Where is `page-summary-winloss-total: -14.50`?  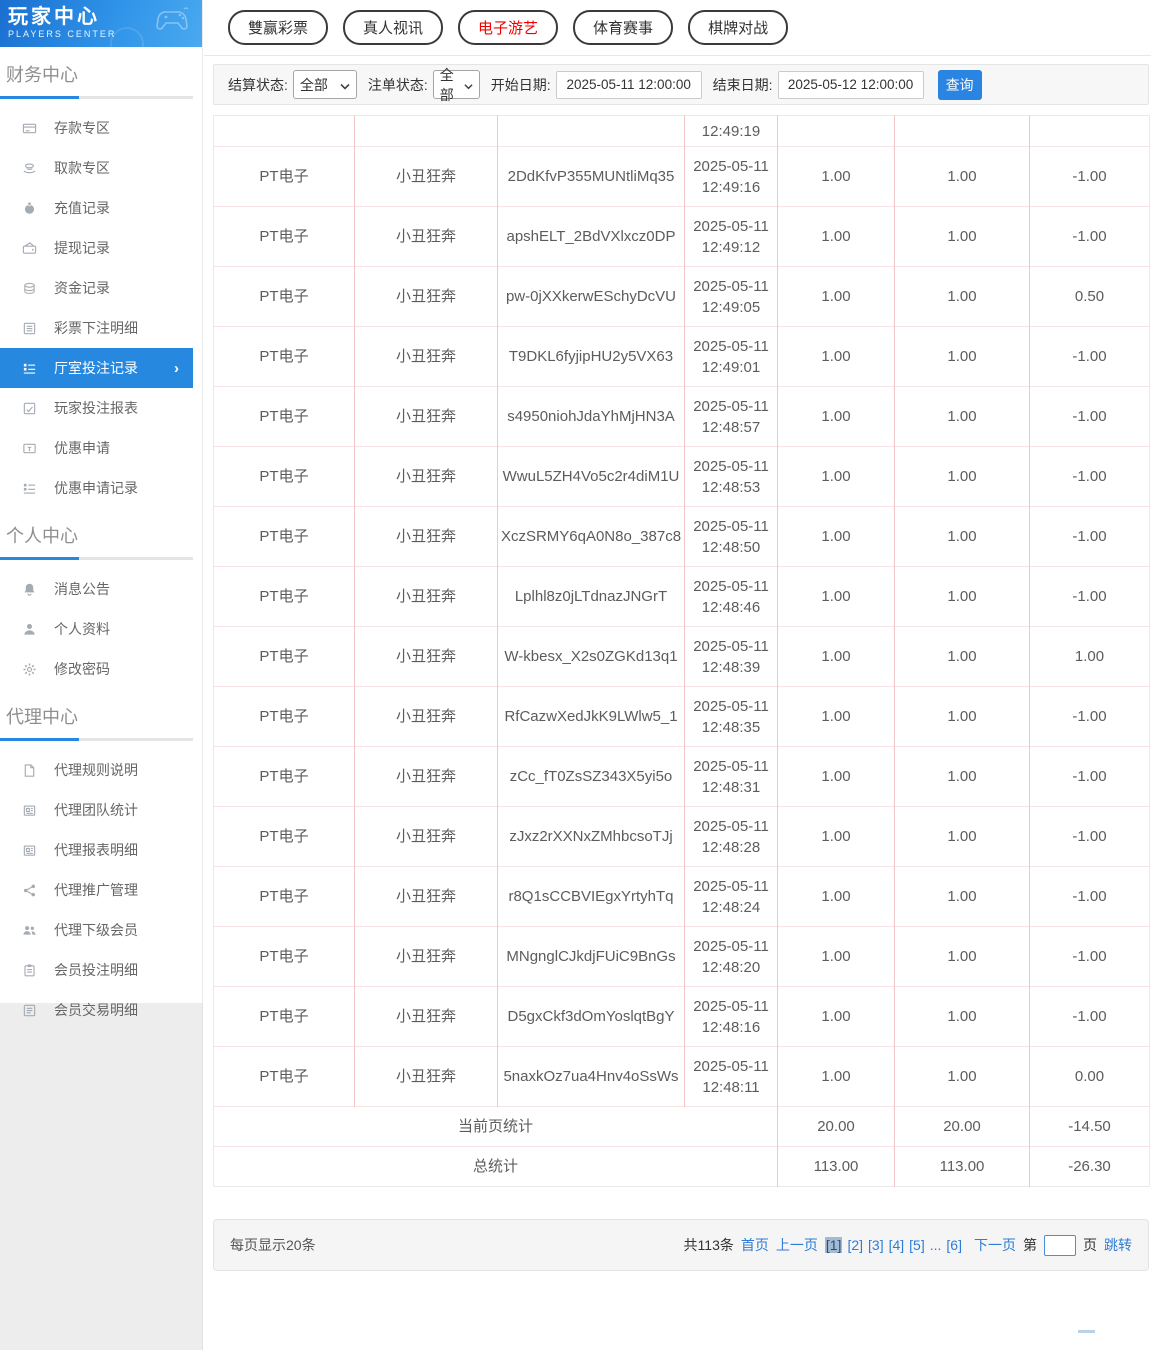 page-summary-winloss-total: -14.50 is located at coordinates (1089, 1126).